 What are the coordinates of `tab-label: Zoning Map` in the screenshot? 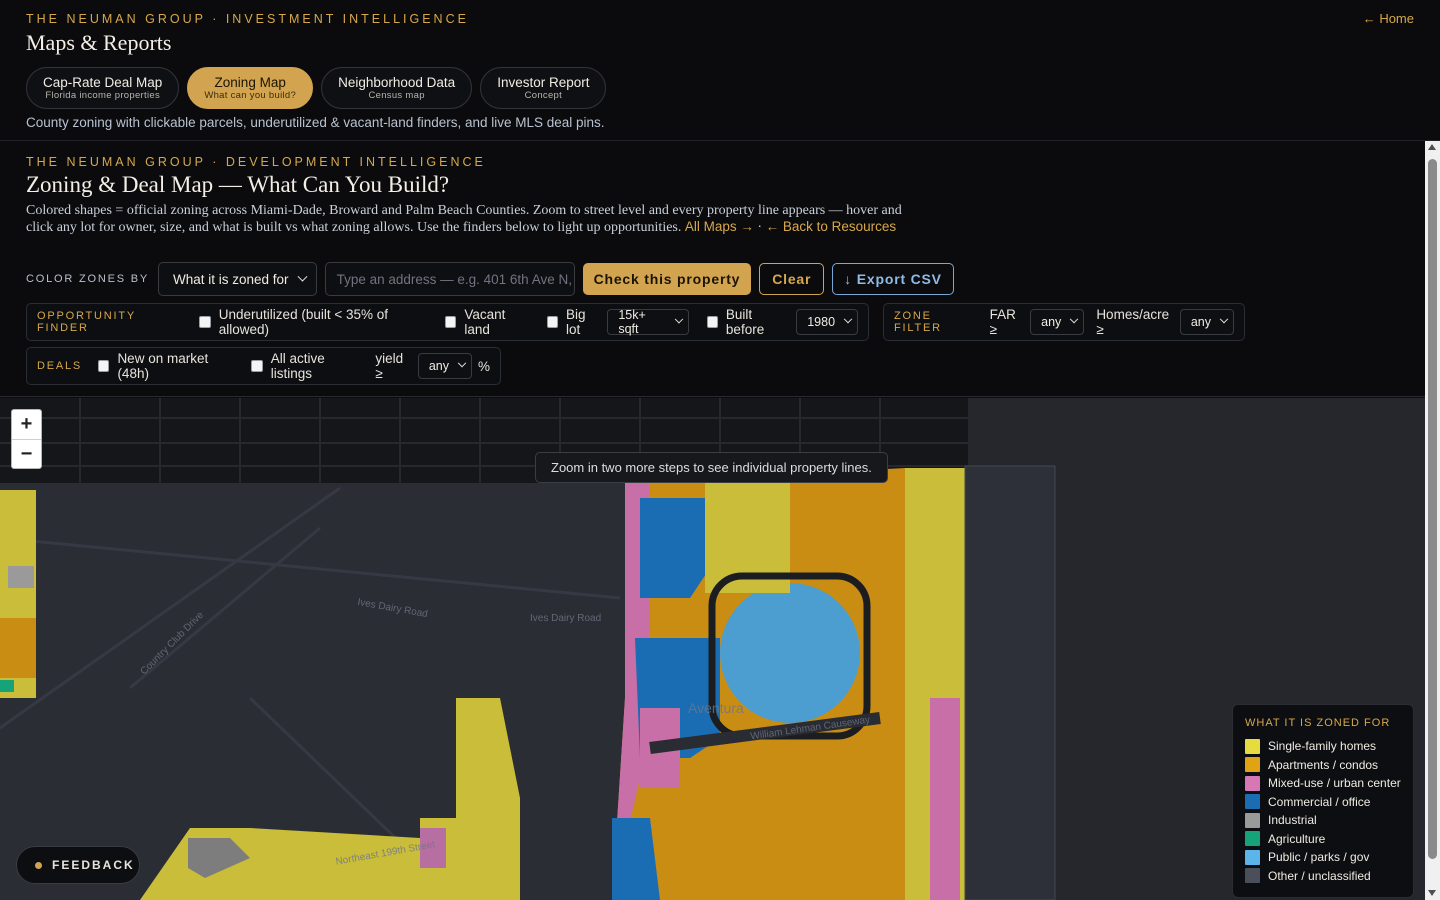 It's located at (250, 82).